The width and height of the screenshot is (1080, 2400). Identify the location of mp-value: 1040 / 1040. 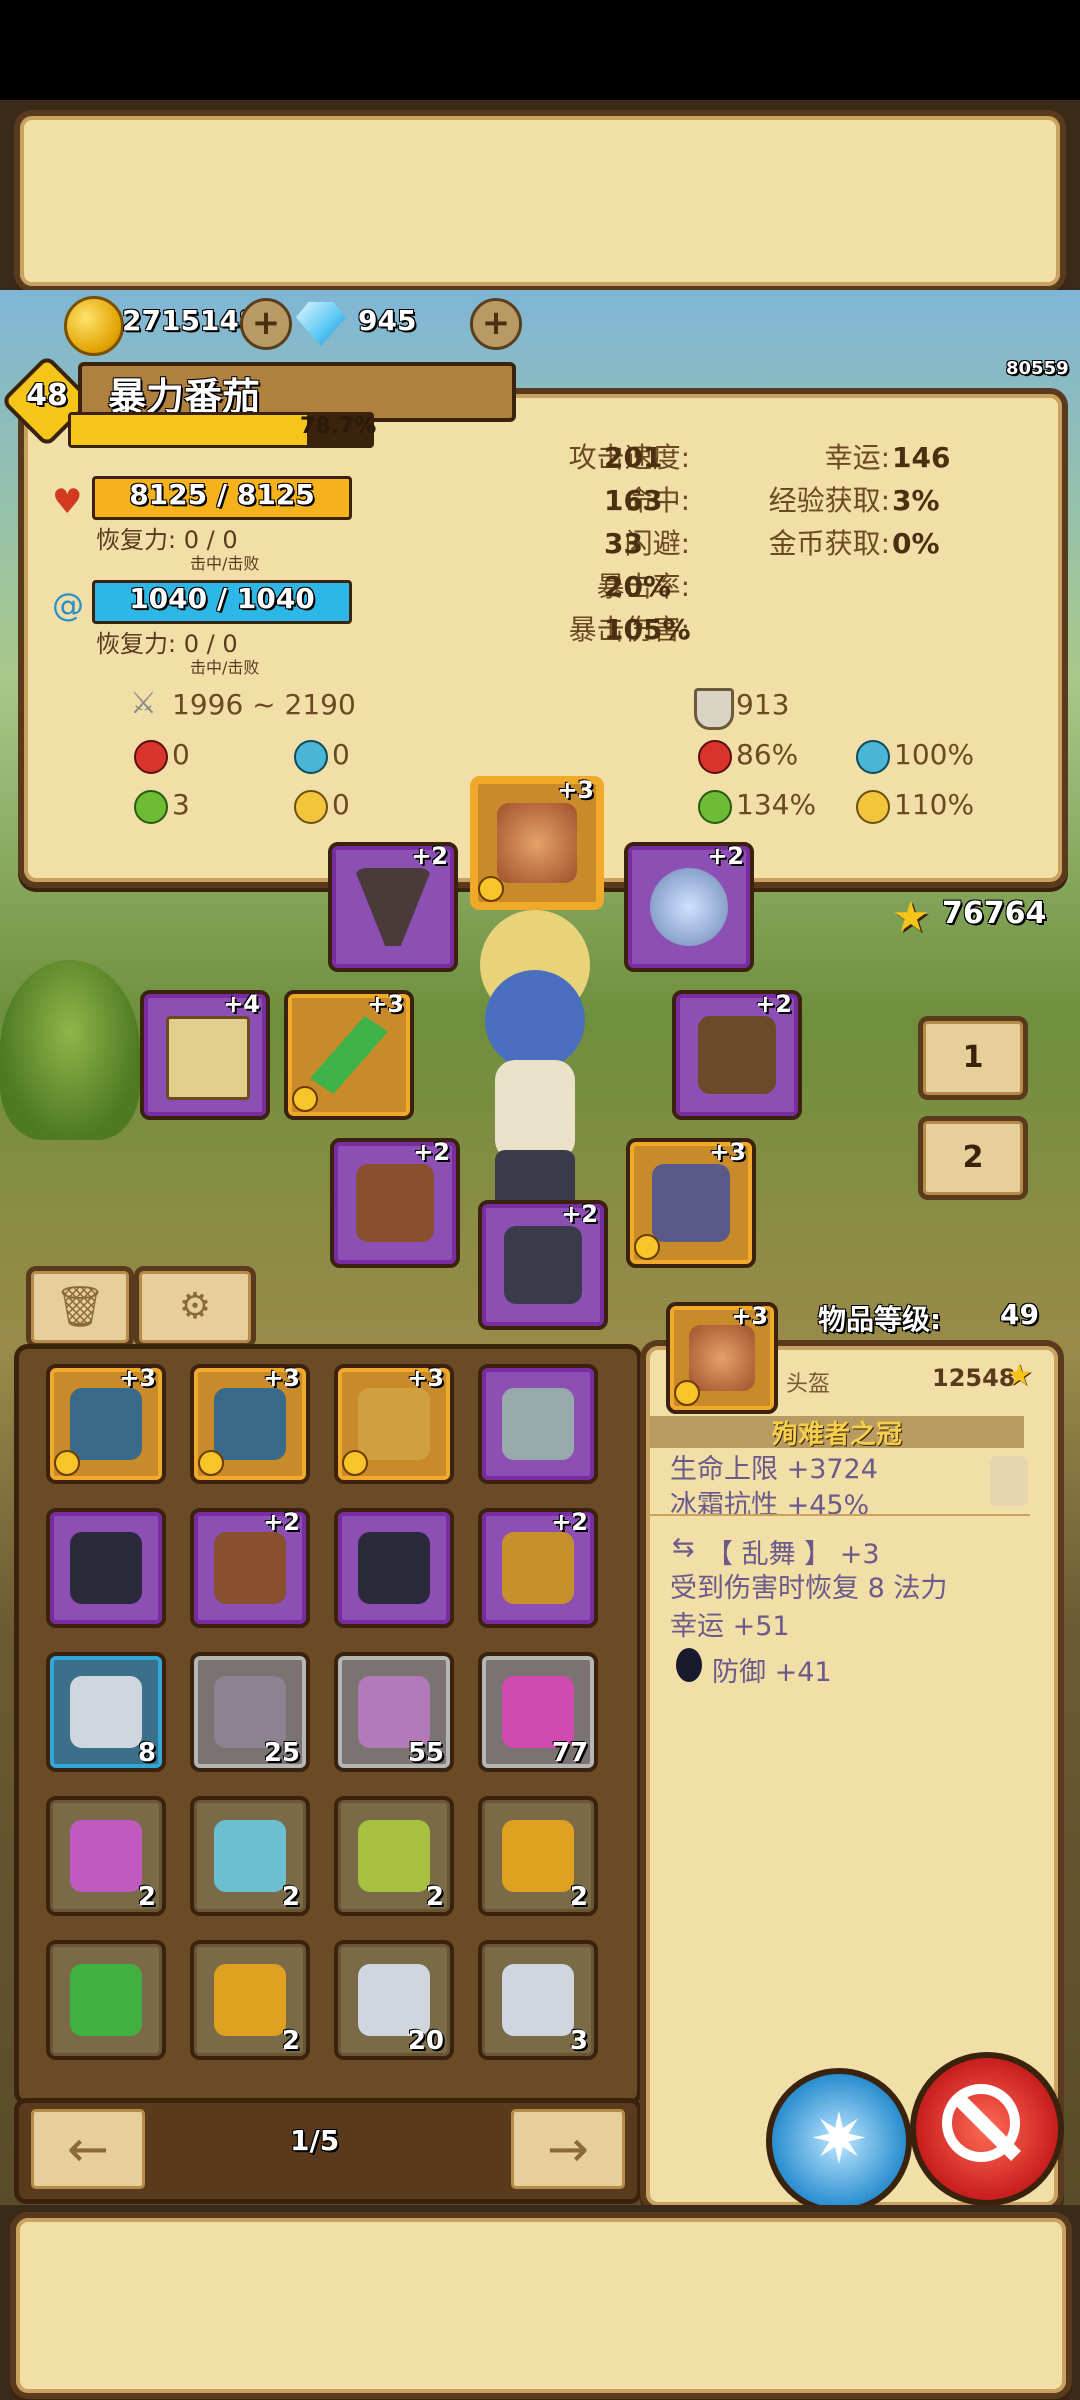
(222, 598).